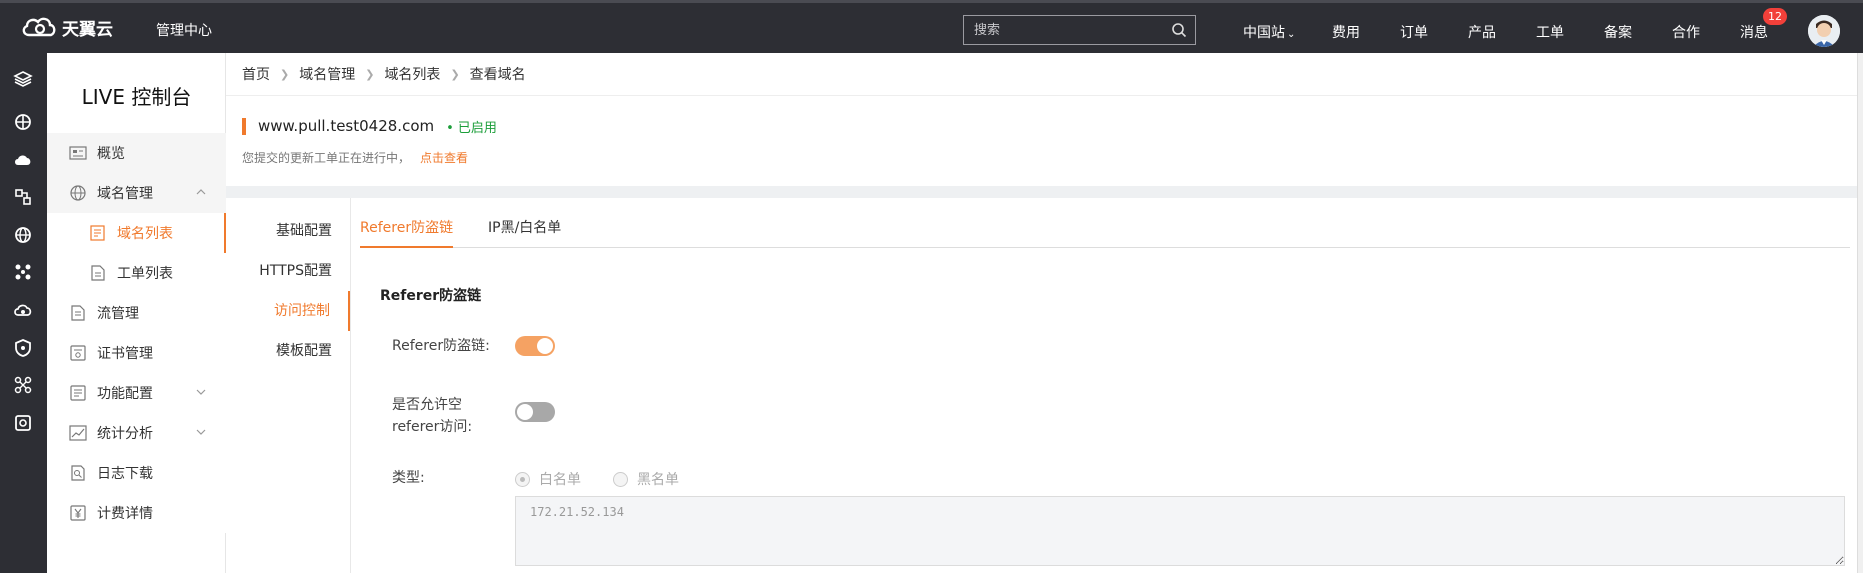  I want to click on sidebar-item-label: 计费详情, so click(125, 514).